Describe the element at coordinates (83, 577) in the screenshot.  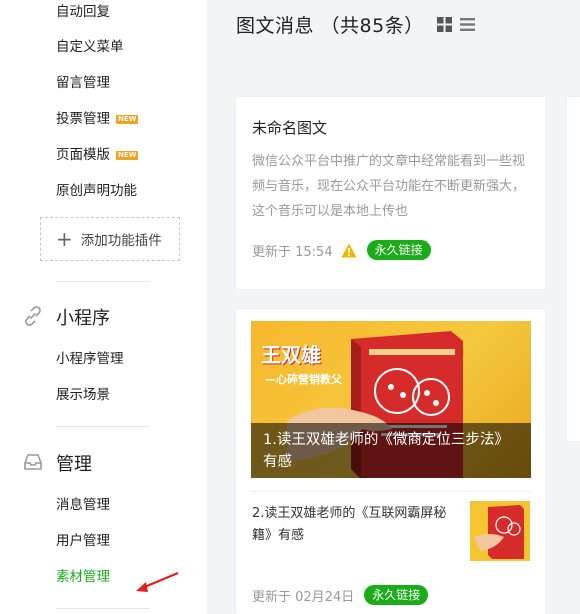
I see `sidebar-item-materials: 素材管理` at that location.